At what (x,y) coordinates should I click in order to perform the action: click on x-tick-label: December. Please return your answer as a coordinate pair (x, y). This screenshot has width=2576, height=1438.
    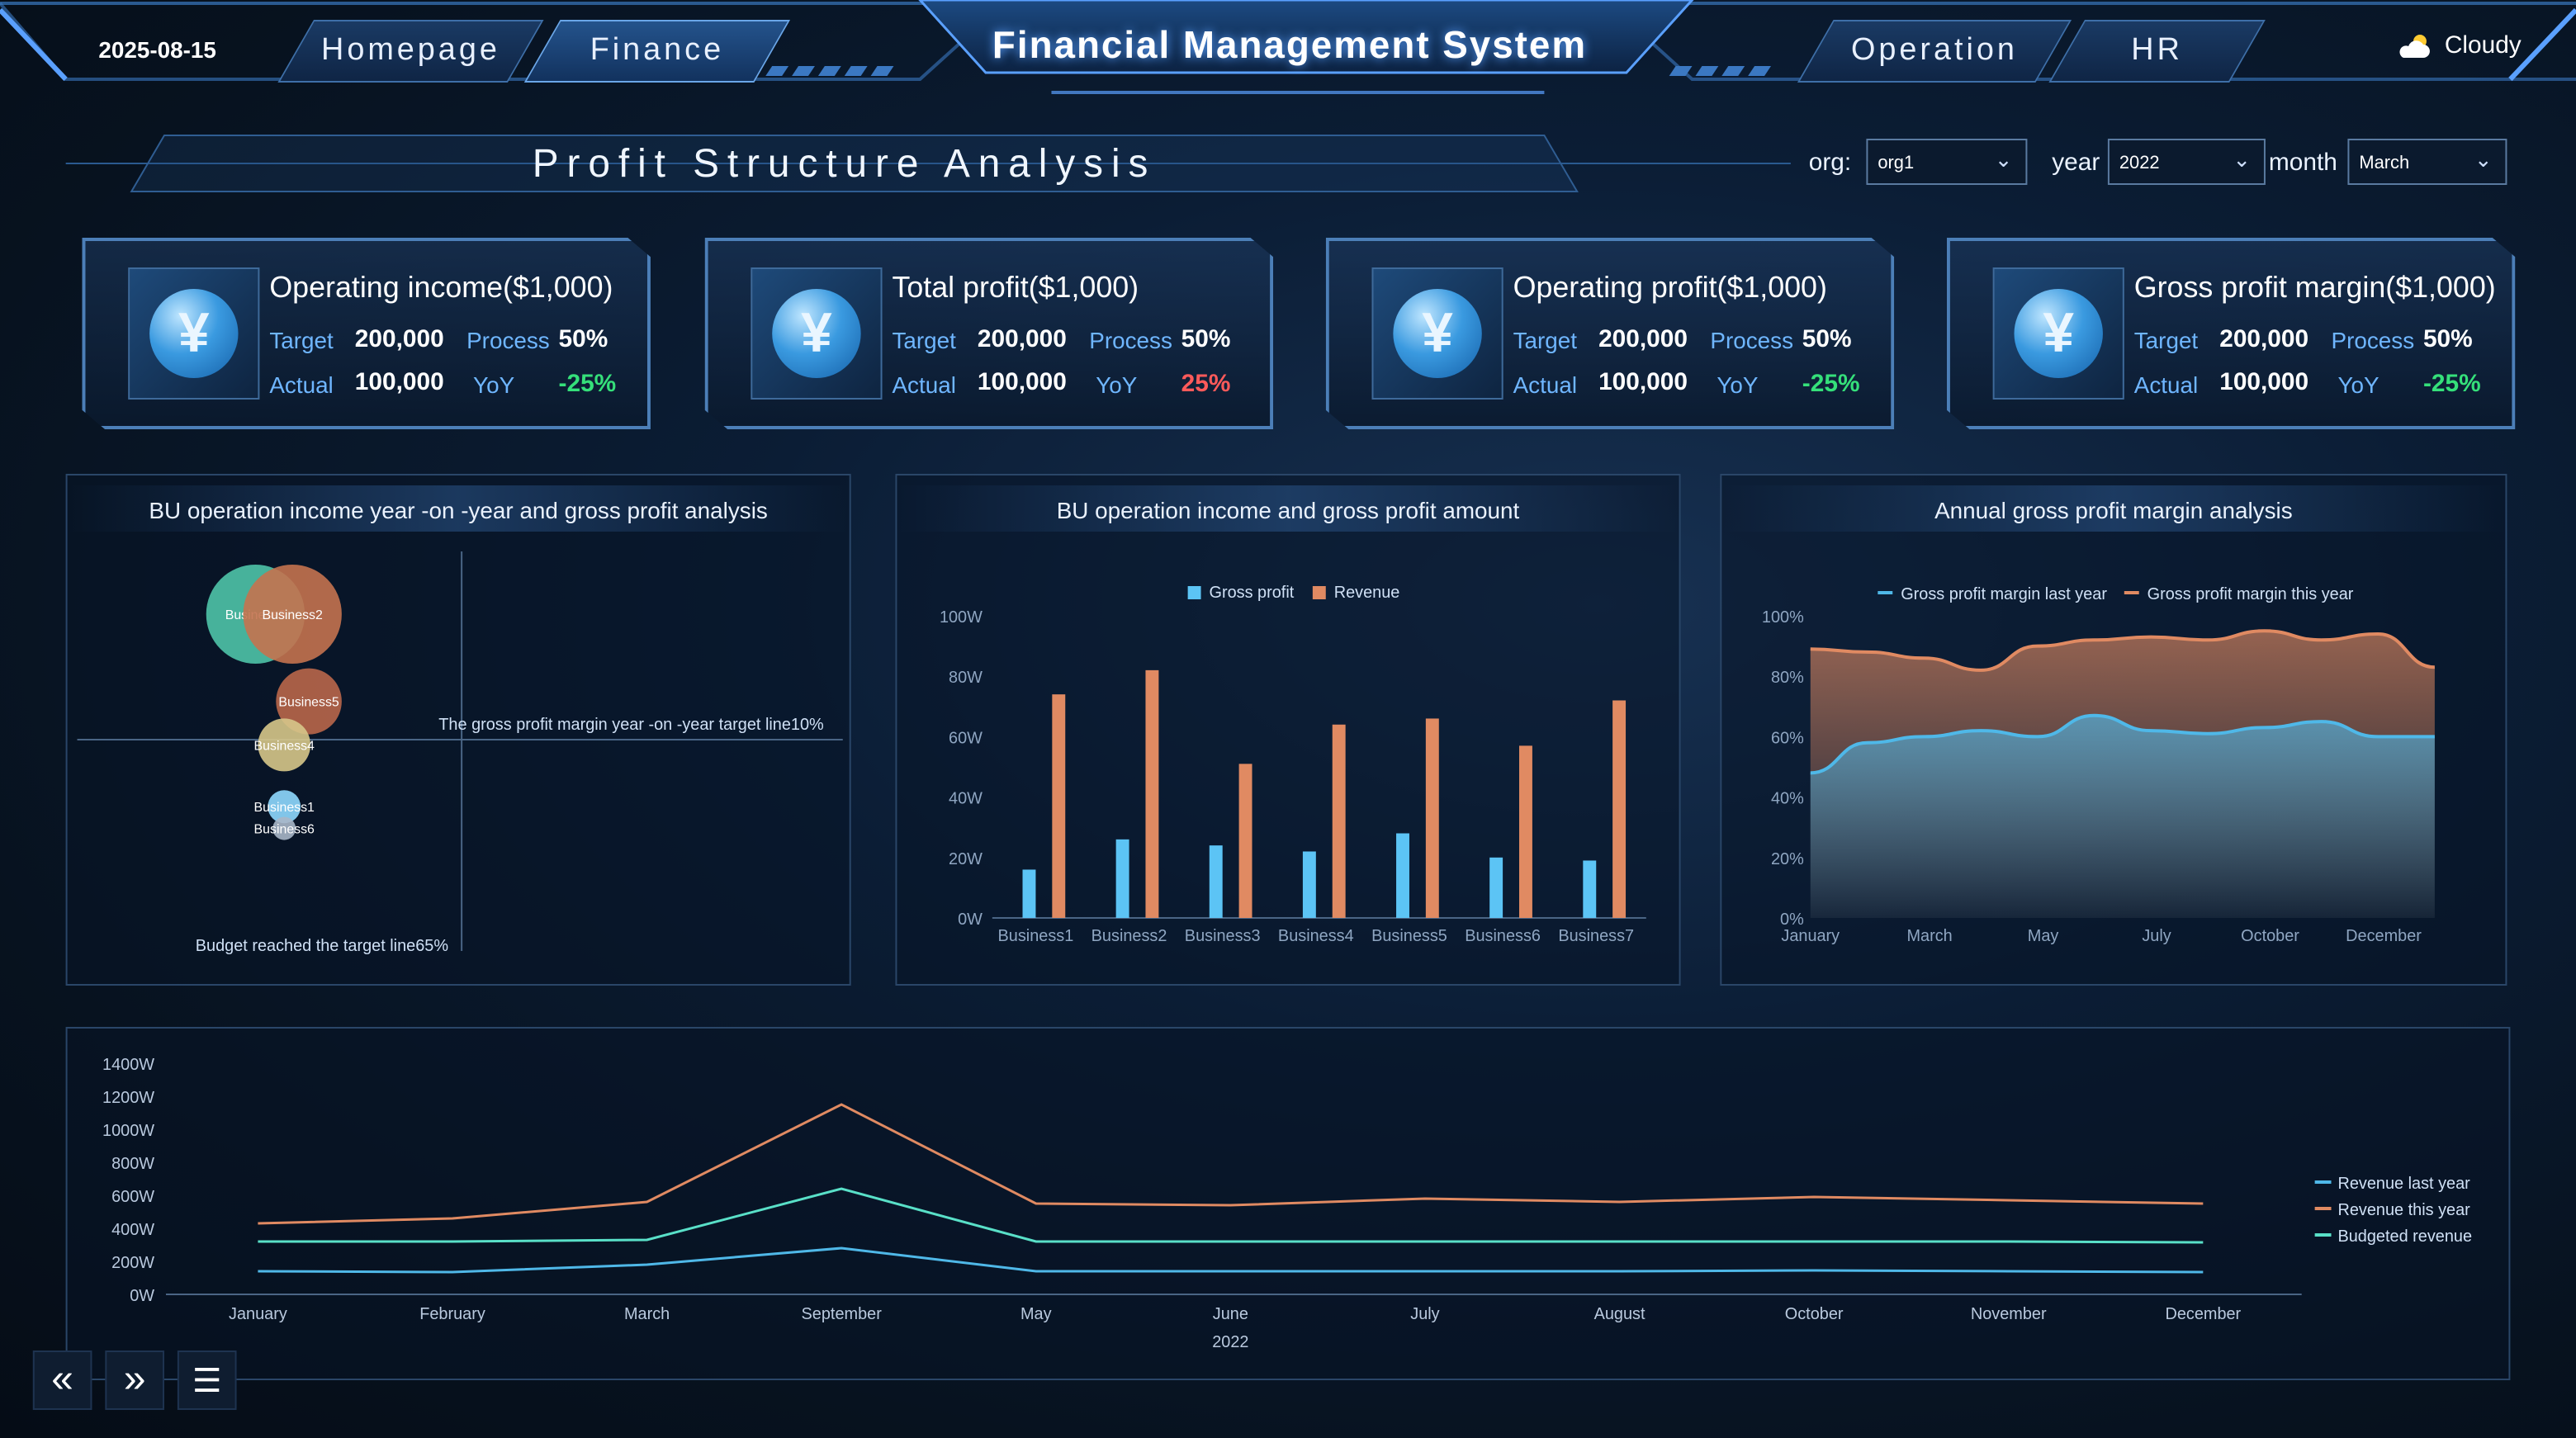
    Looking at the image, I should click on (2203, 1314).